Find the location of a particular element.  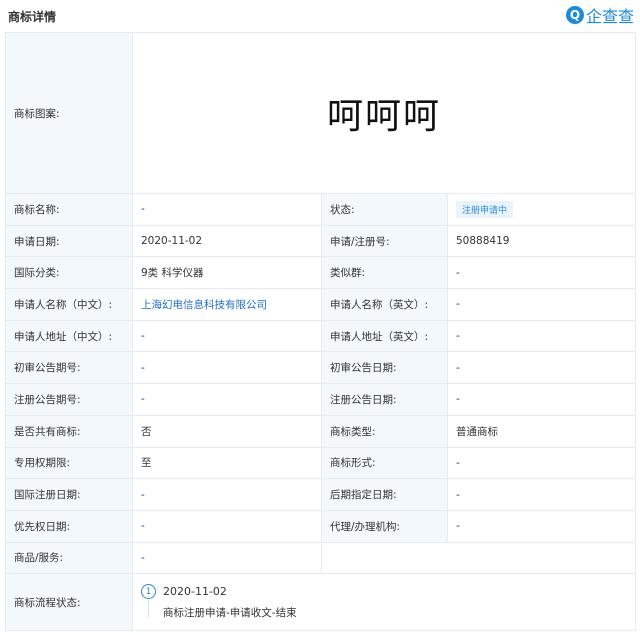

field-label: 后期指定日期: is located at coordinates (384, 494).